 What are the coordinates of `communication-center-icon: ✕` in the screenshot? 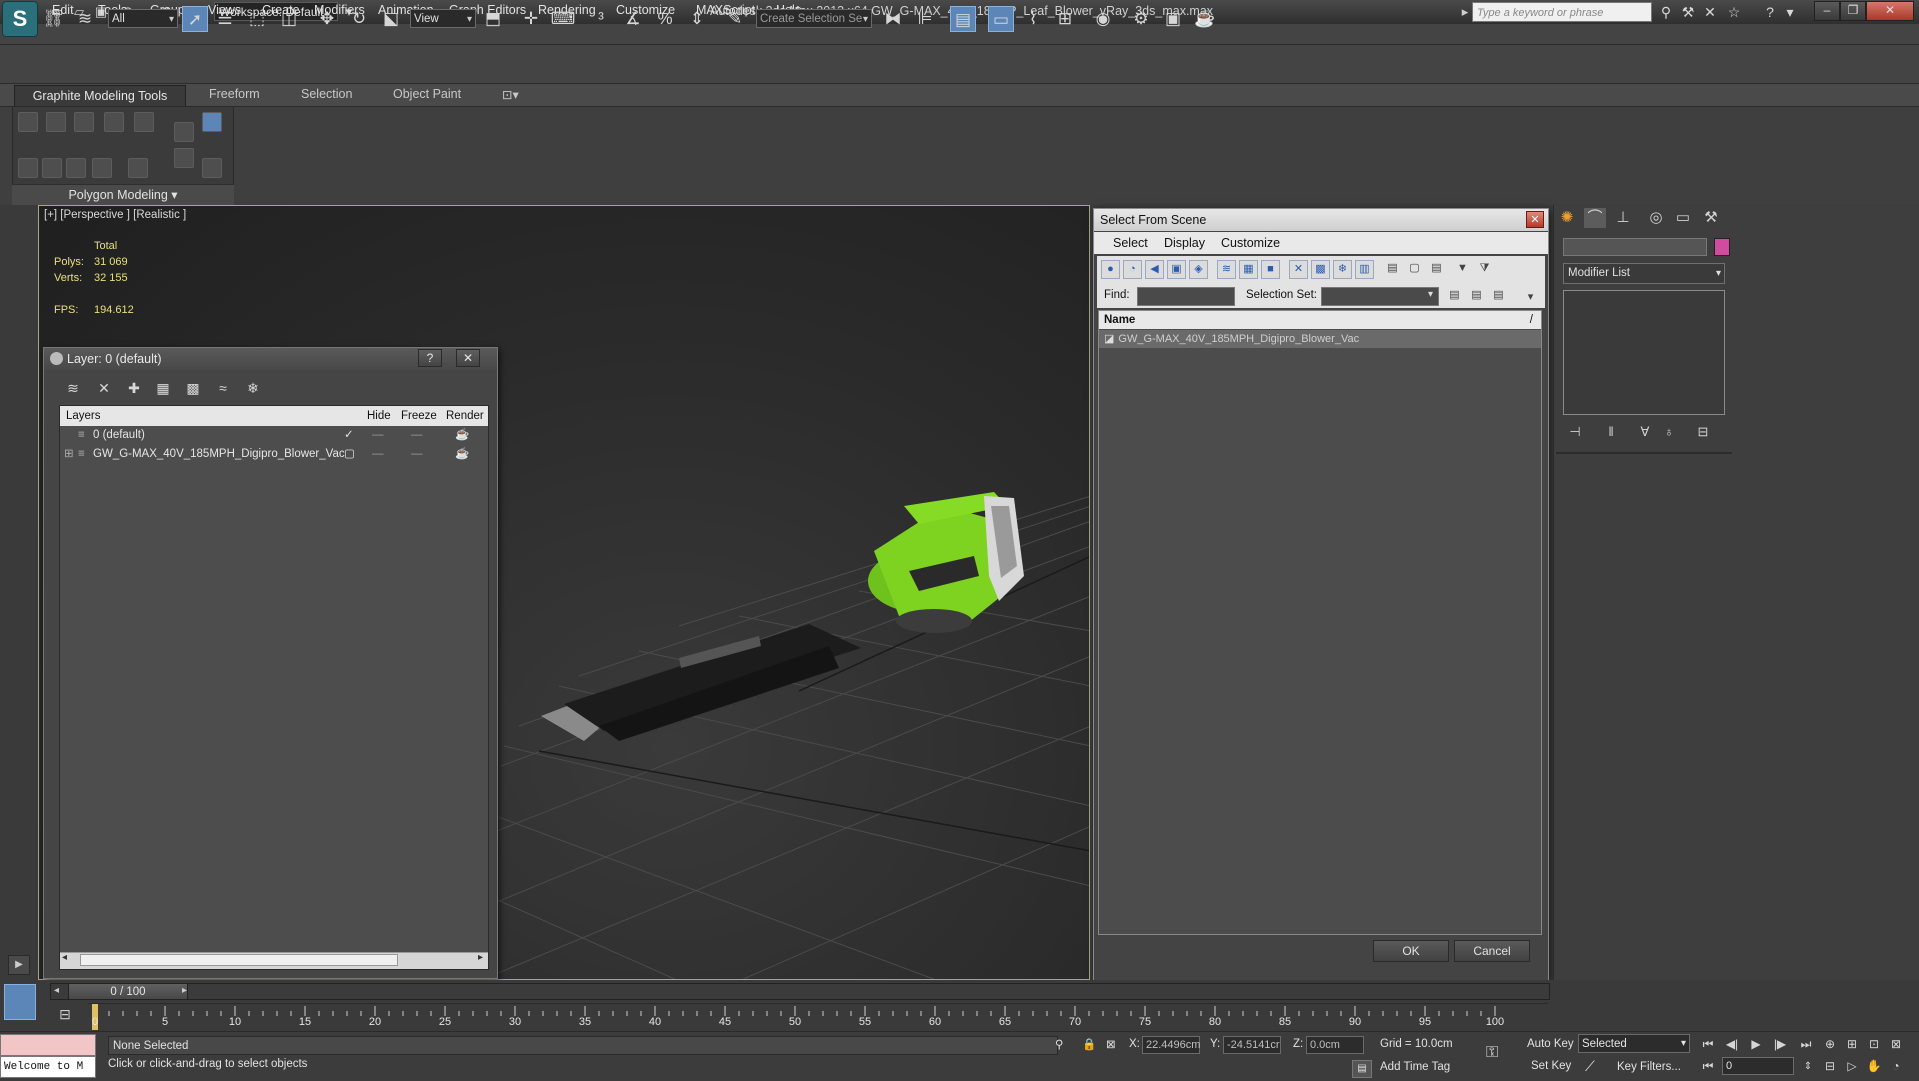 It's located at (1710, 12).